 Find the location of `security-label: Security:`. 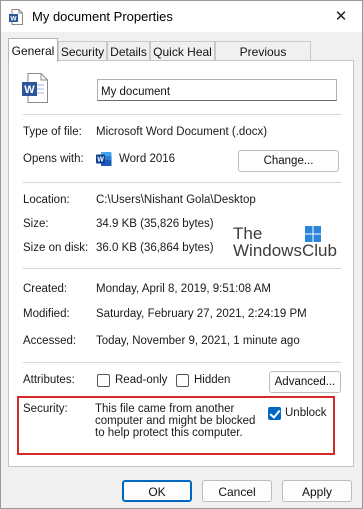

security-label: Security: is located at coordinates (45, 409).